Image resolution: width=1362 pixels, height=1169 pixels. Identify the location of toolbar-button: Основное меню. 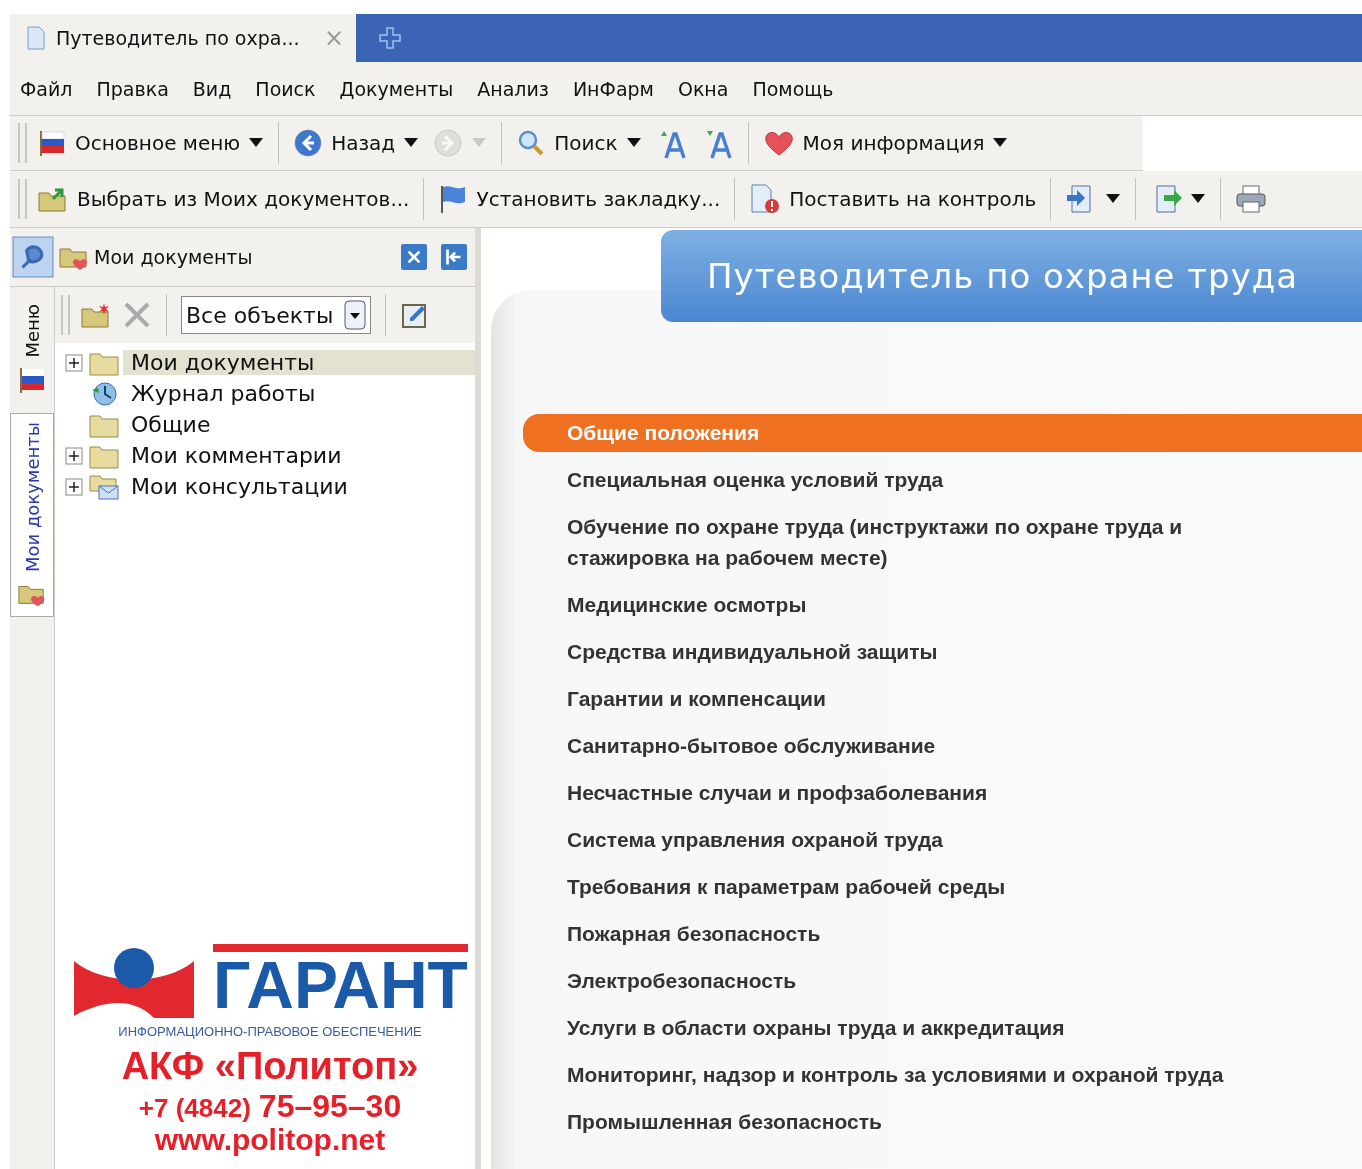
(151, 143).